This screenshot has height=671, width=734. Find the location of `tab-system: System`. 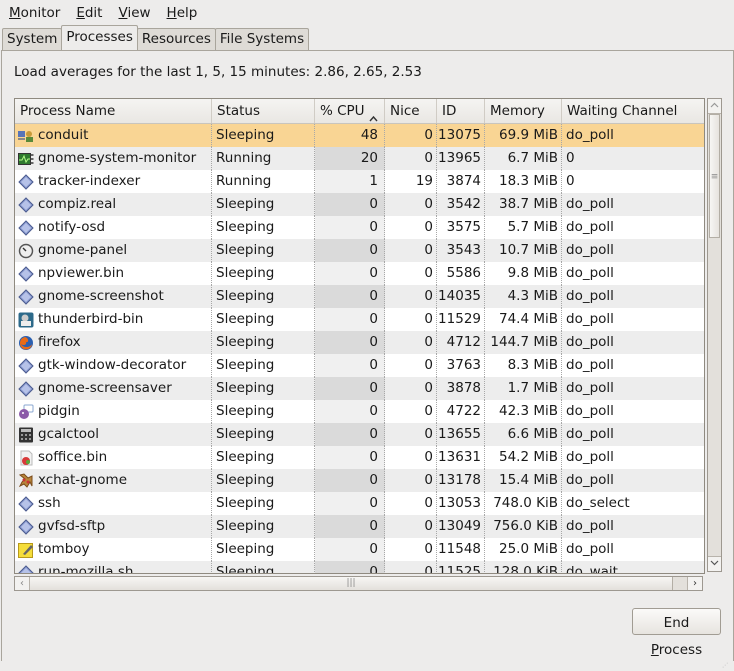

tab-system: System is located at coordinates (32, 39).